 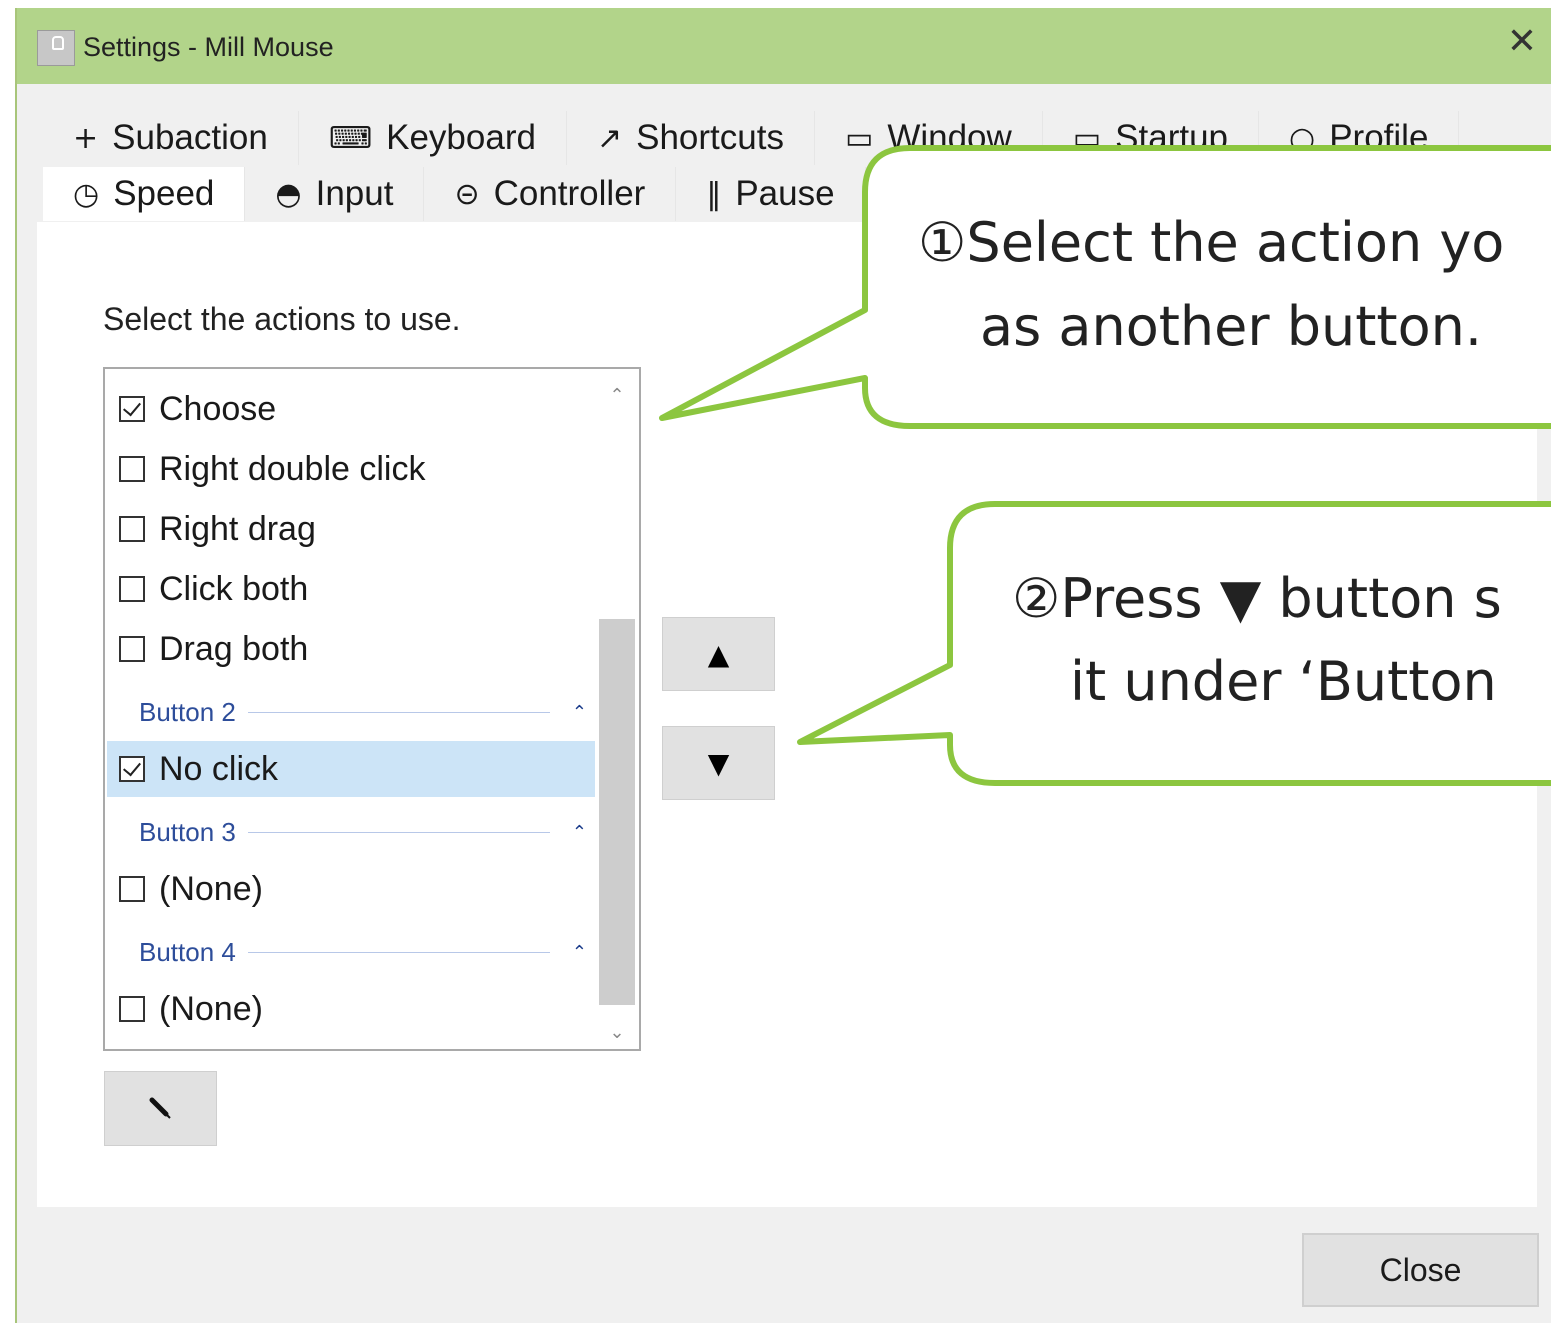 What do you see at coordinates (1283, 681) in the screenshot?
I see `callout-2-line-2: it under ‘Button` at bounding box center [1283, 681].